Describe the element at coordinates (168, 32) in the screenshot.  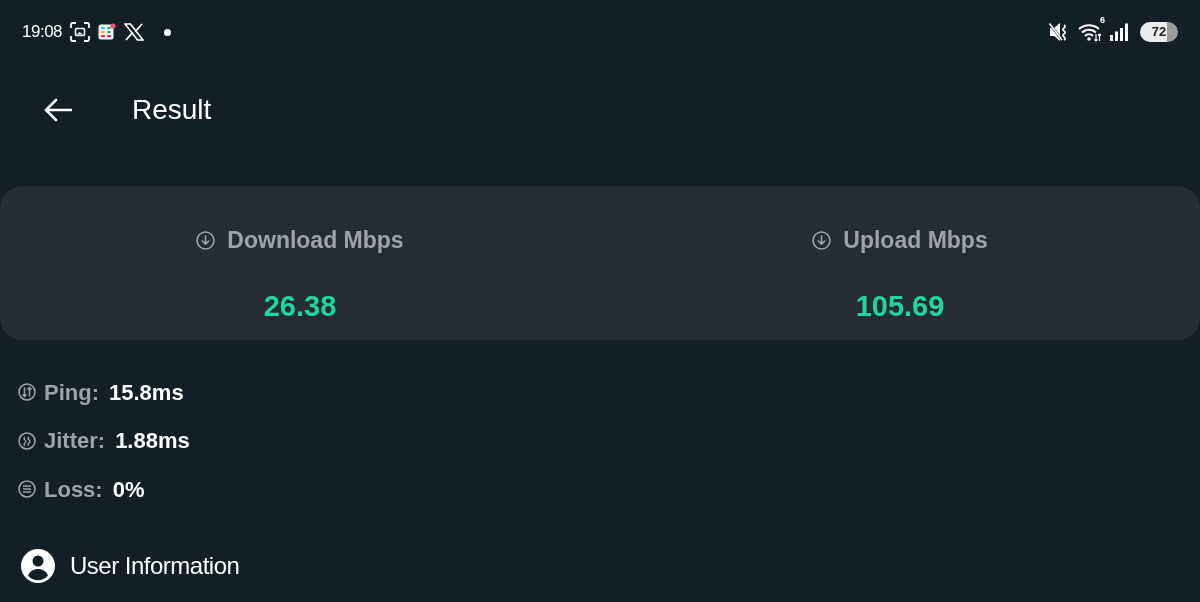
I see `notification-dot-icon` at that location.